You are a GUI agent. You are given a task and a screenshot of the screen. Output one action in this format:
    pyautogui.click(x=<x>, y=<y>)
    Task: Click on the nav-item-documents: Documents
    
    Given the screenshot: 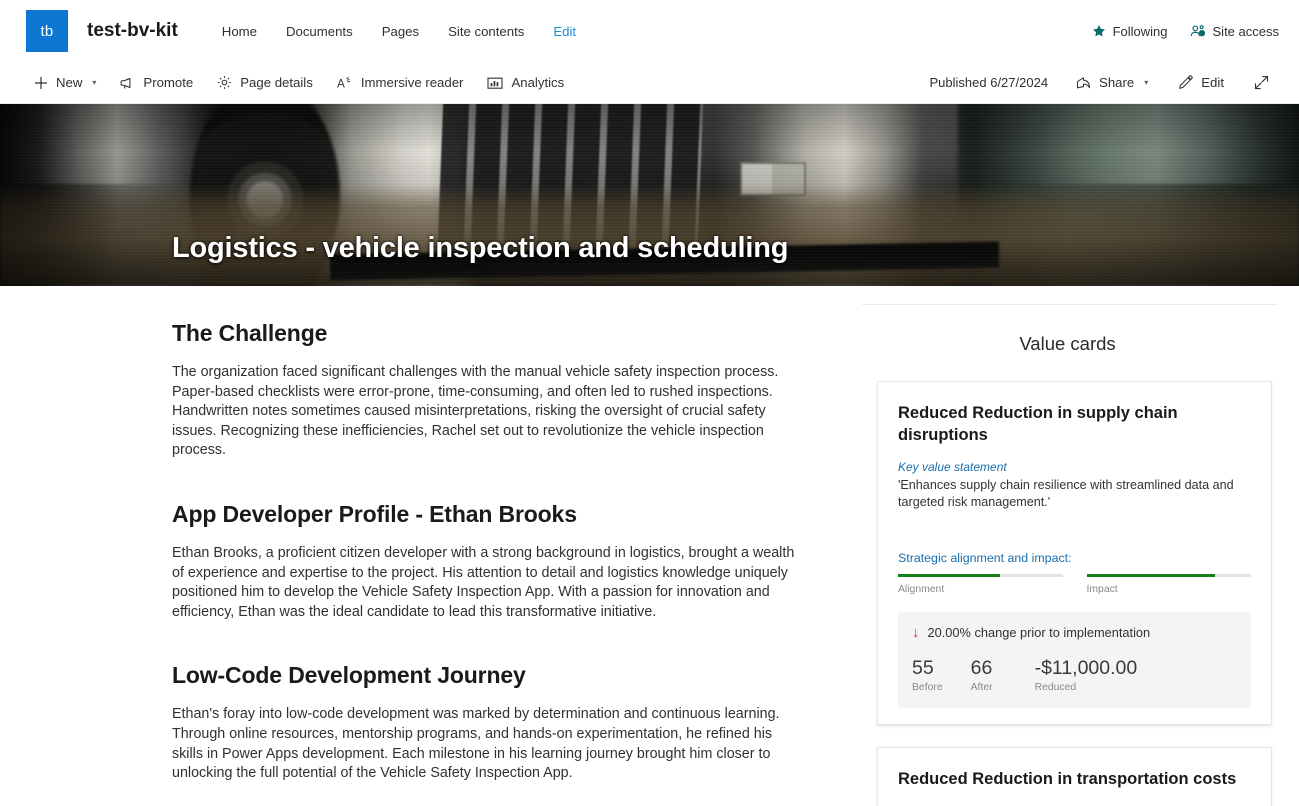 What is the action you would take?
    pyautogui.click(x=319, y=31)
    